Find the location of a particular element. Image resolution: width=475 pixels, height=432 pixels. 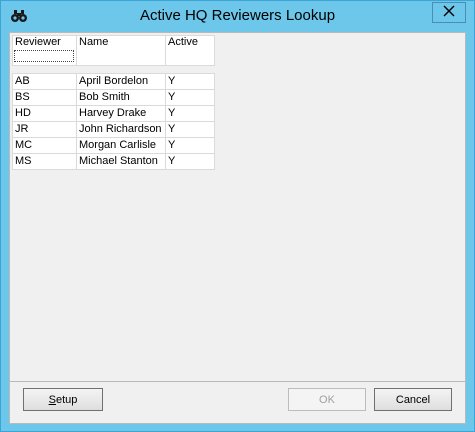

table-row: MS Michael Stanton Y is located at coordinates (113, 161).